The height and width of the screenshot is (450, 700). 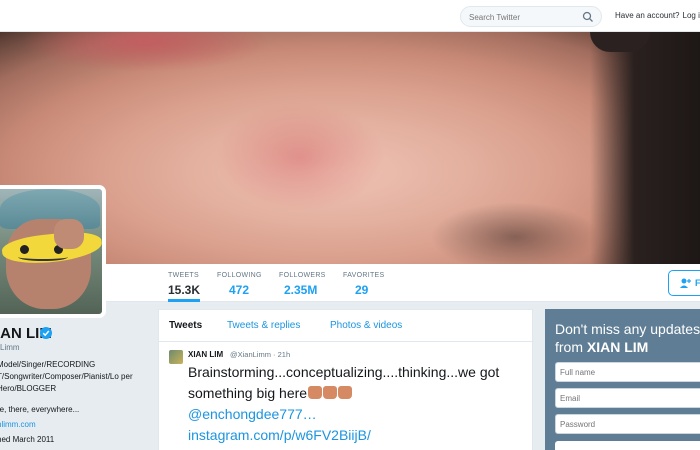 What do you see at coordinates (239, 275) in the screenshot?
I see `stat-label: FOLLOWING` at bounding box center [239, 275].